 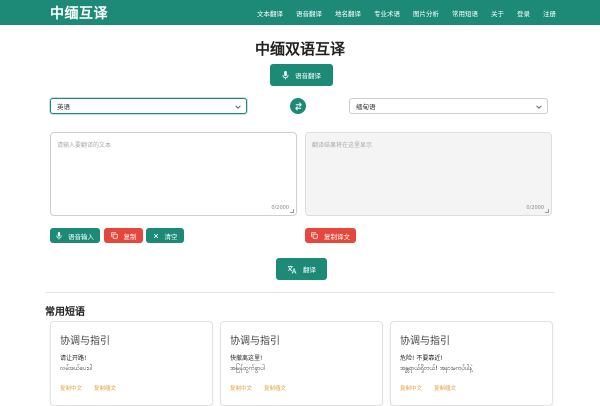 I want to click on source-char-counter: 0/2000, so click(x=280, y=208).